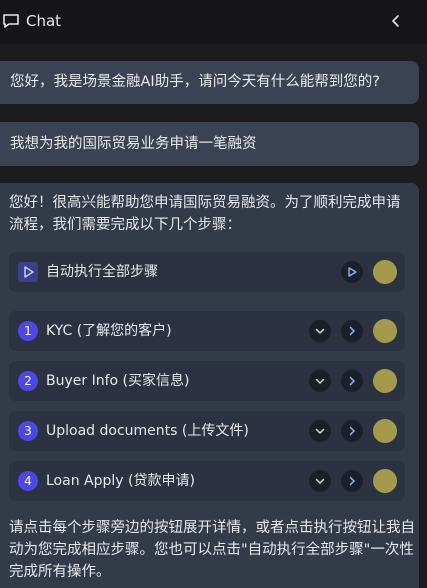 The width and height of the screenshot is (427, 588). Describe the element at coordinates (28, 481) in the screenshot. I see `step-number-badge: 4` at that location.